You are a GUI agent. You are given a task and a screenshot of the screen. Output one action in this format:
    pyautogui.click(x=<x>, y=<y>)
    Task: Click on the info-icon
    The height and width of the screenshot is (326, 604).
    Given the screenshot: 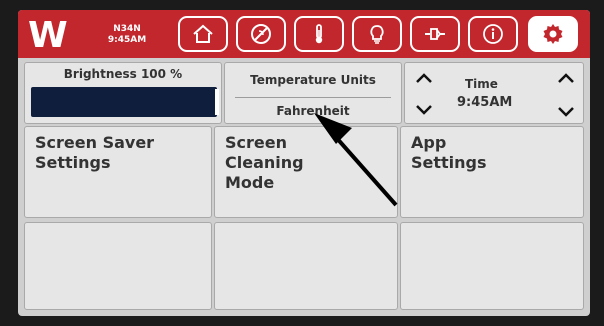 What is the action you would take?
    pyautogui.click(x=493, y=34)
    